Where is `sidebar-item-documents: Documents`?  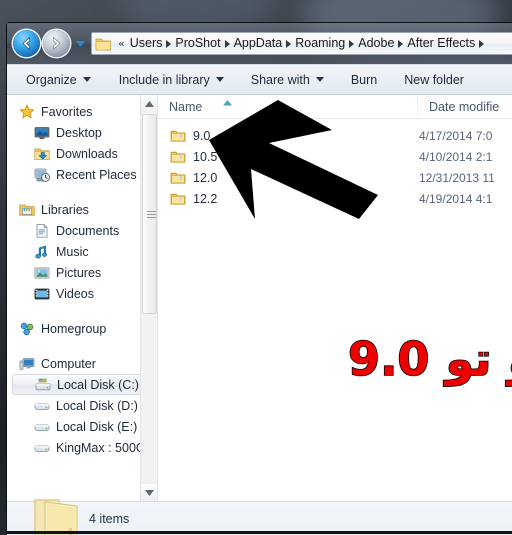
sidebar-item-documents: Documents is located at coordinates (82, 230).